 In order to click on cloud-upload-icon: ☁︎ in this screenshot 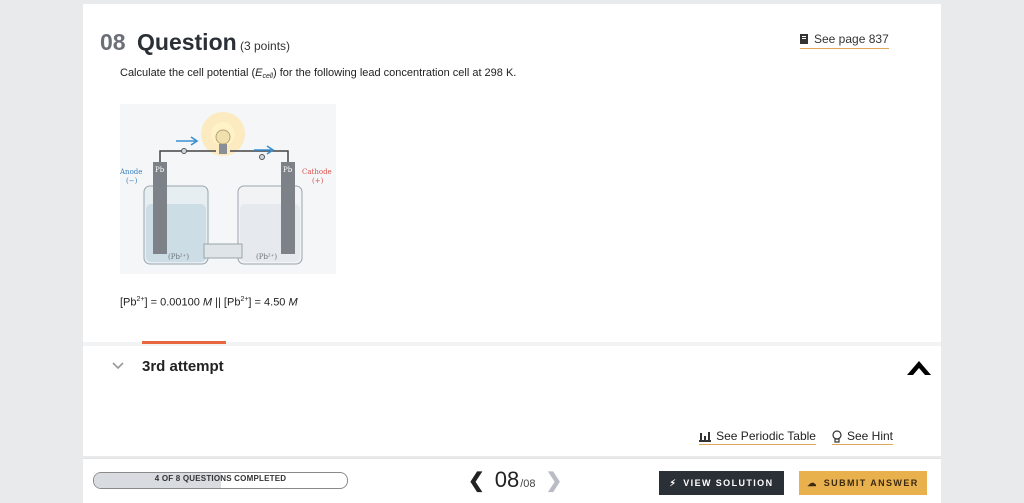, I will do `click(812, 482)`.